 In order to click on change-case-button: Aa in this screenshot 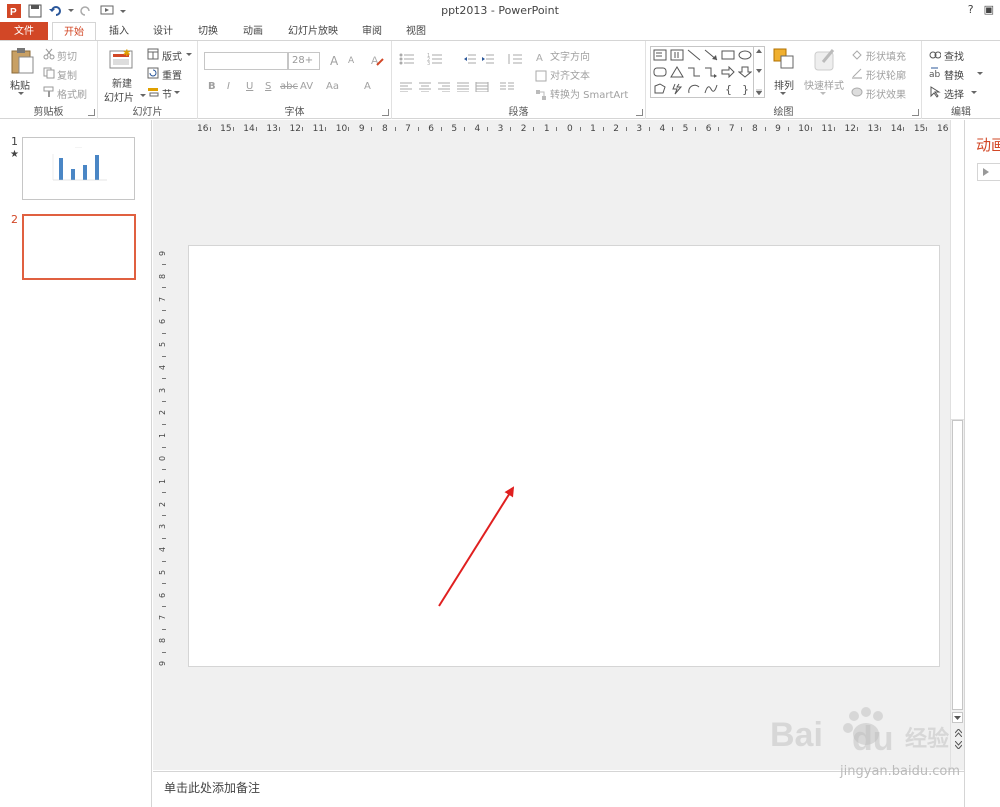, I will do `click(332, 86)`.